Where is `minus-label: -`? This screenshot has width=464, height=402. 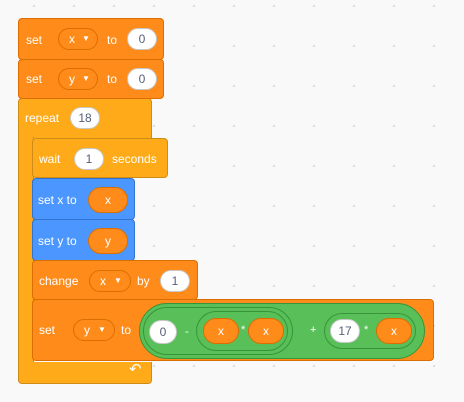 minus-label: - is located at coordinates (187, 332).